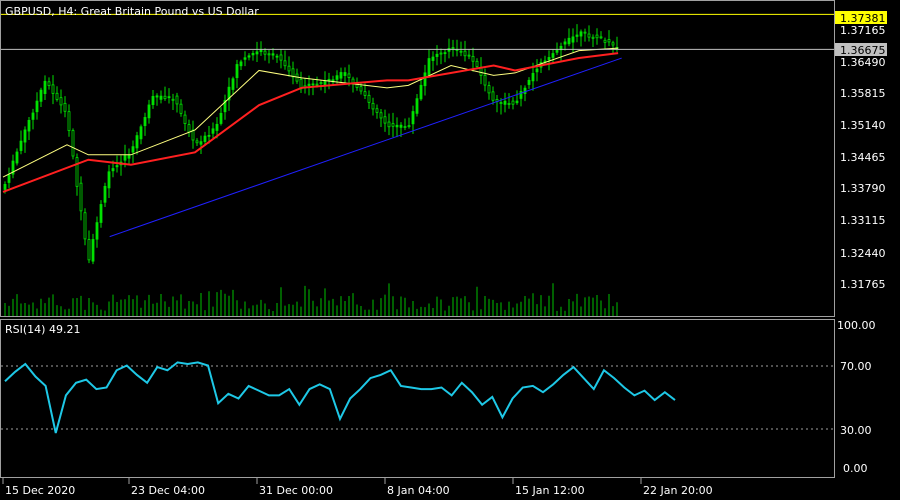 This screenshot has width=900, height=500. What do you see at coordinates (296, 490) in the screenshot?
I see `time-label: 31 Dec 00:00` at bounding box center [296, 490].